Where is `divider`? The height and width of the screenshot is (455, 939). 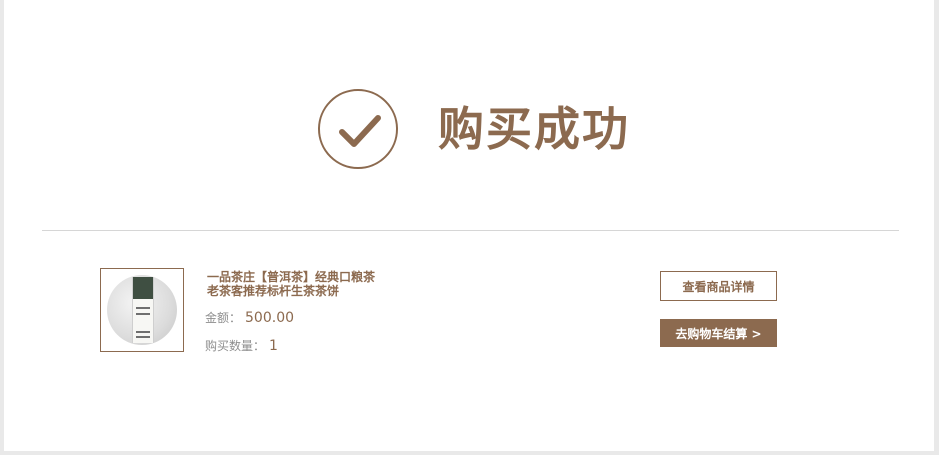 divider is located at coordinates (470, 230).